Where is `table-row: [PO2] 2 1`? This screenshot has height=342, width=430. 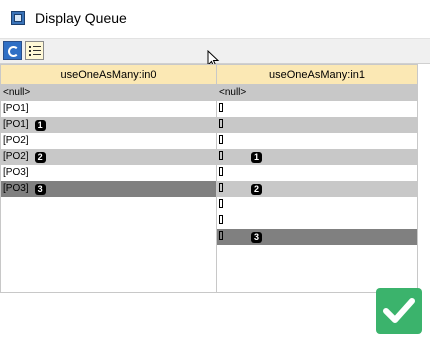
table-row: [PO2] 2 1 is located at coordinates (209, 157).